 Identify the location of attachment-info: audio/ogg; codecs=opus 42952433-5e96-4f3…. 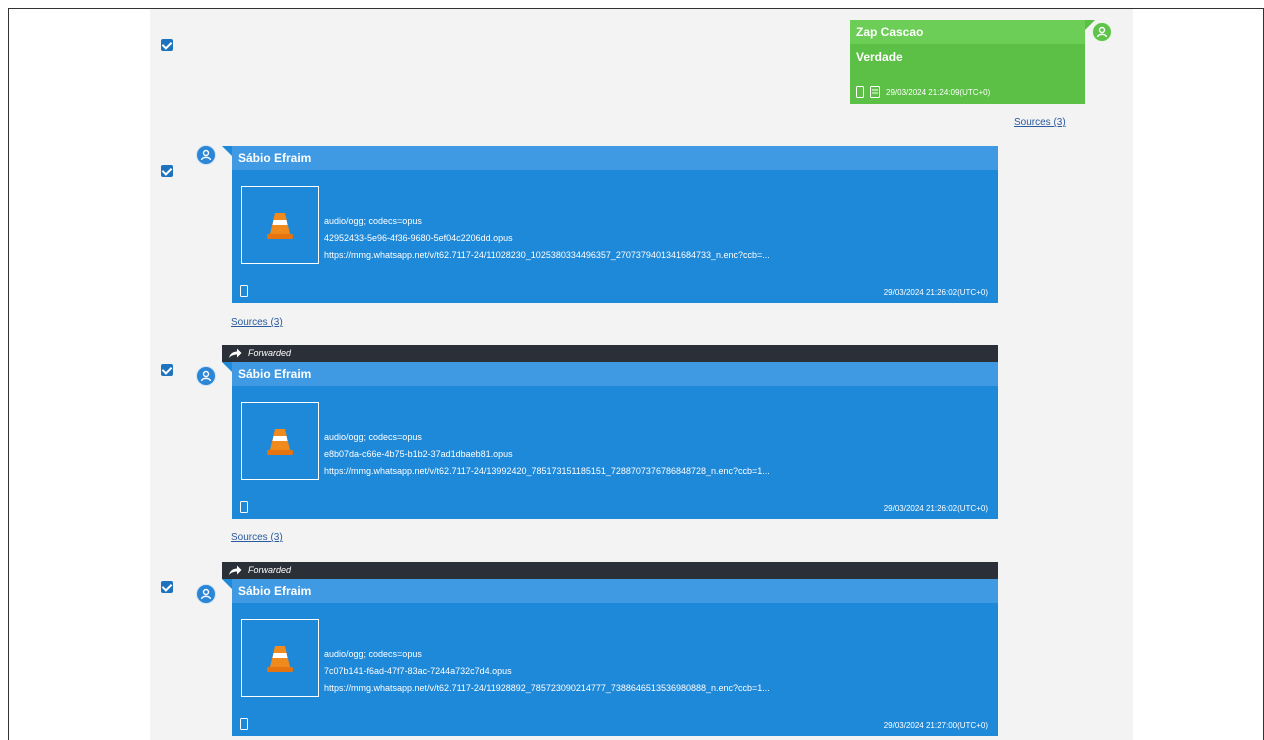
(547, 238).